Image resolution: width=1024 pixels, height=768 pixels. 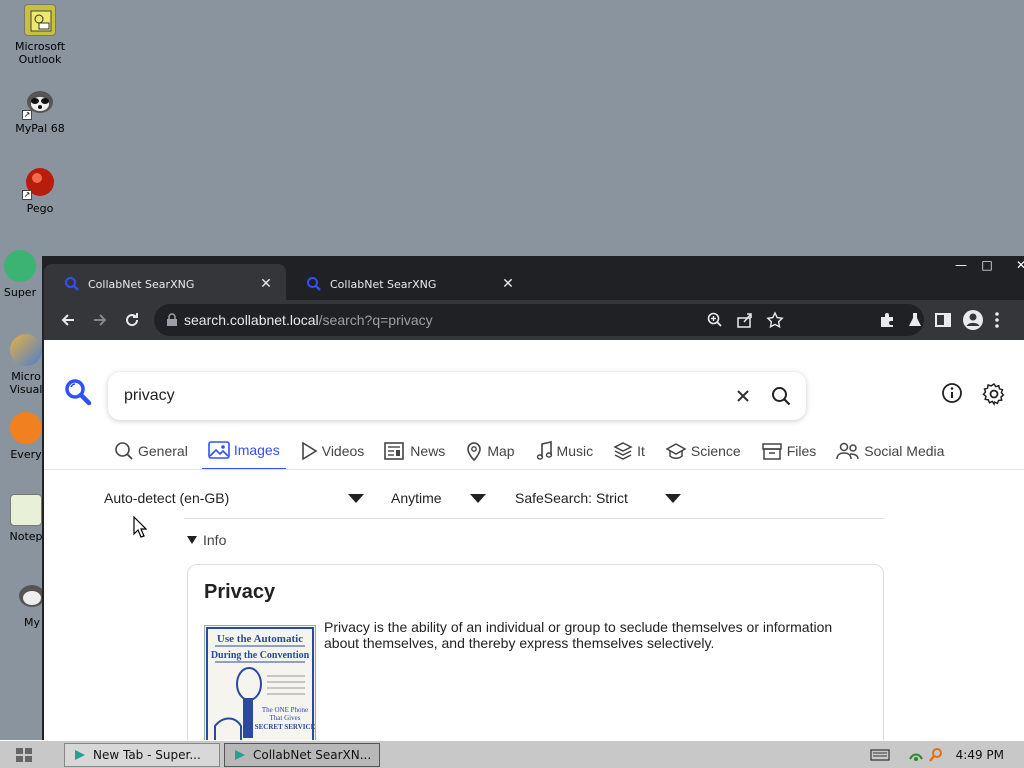 I want to click on filters-divider, so click(x=534, y=518).